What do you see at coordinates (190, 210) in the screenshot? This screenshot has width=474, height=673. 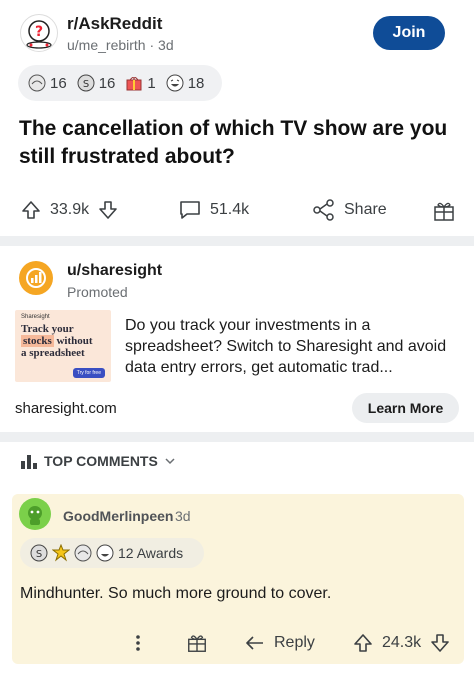 I see `comment-bubble-icon` at bounding box center [190, 210].